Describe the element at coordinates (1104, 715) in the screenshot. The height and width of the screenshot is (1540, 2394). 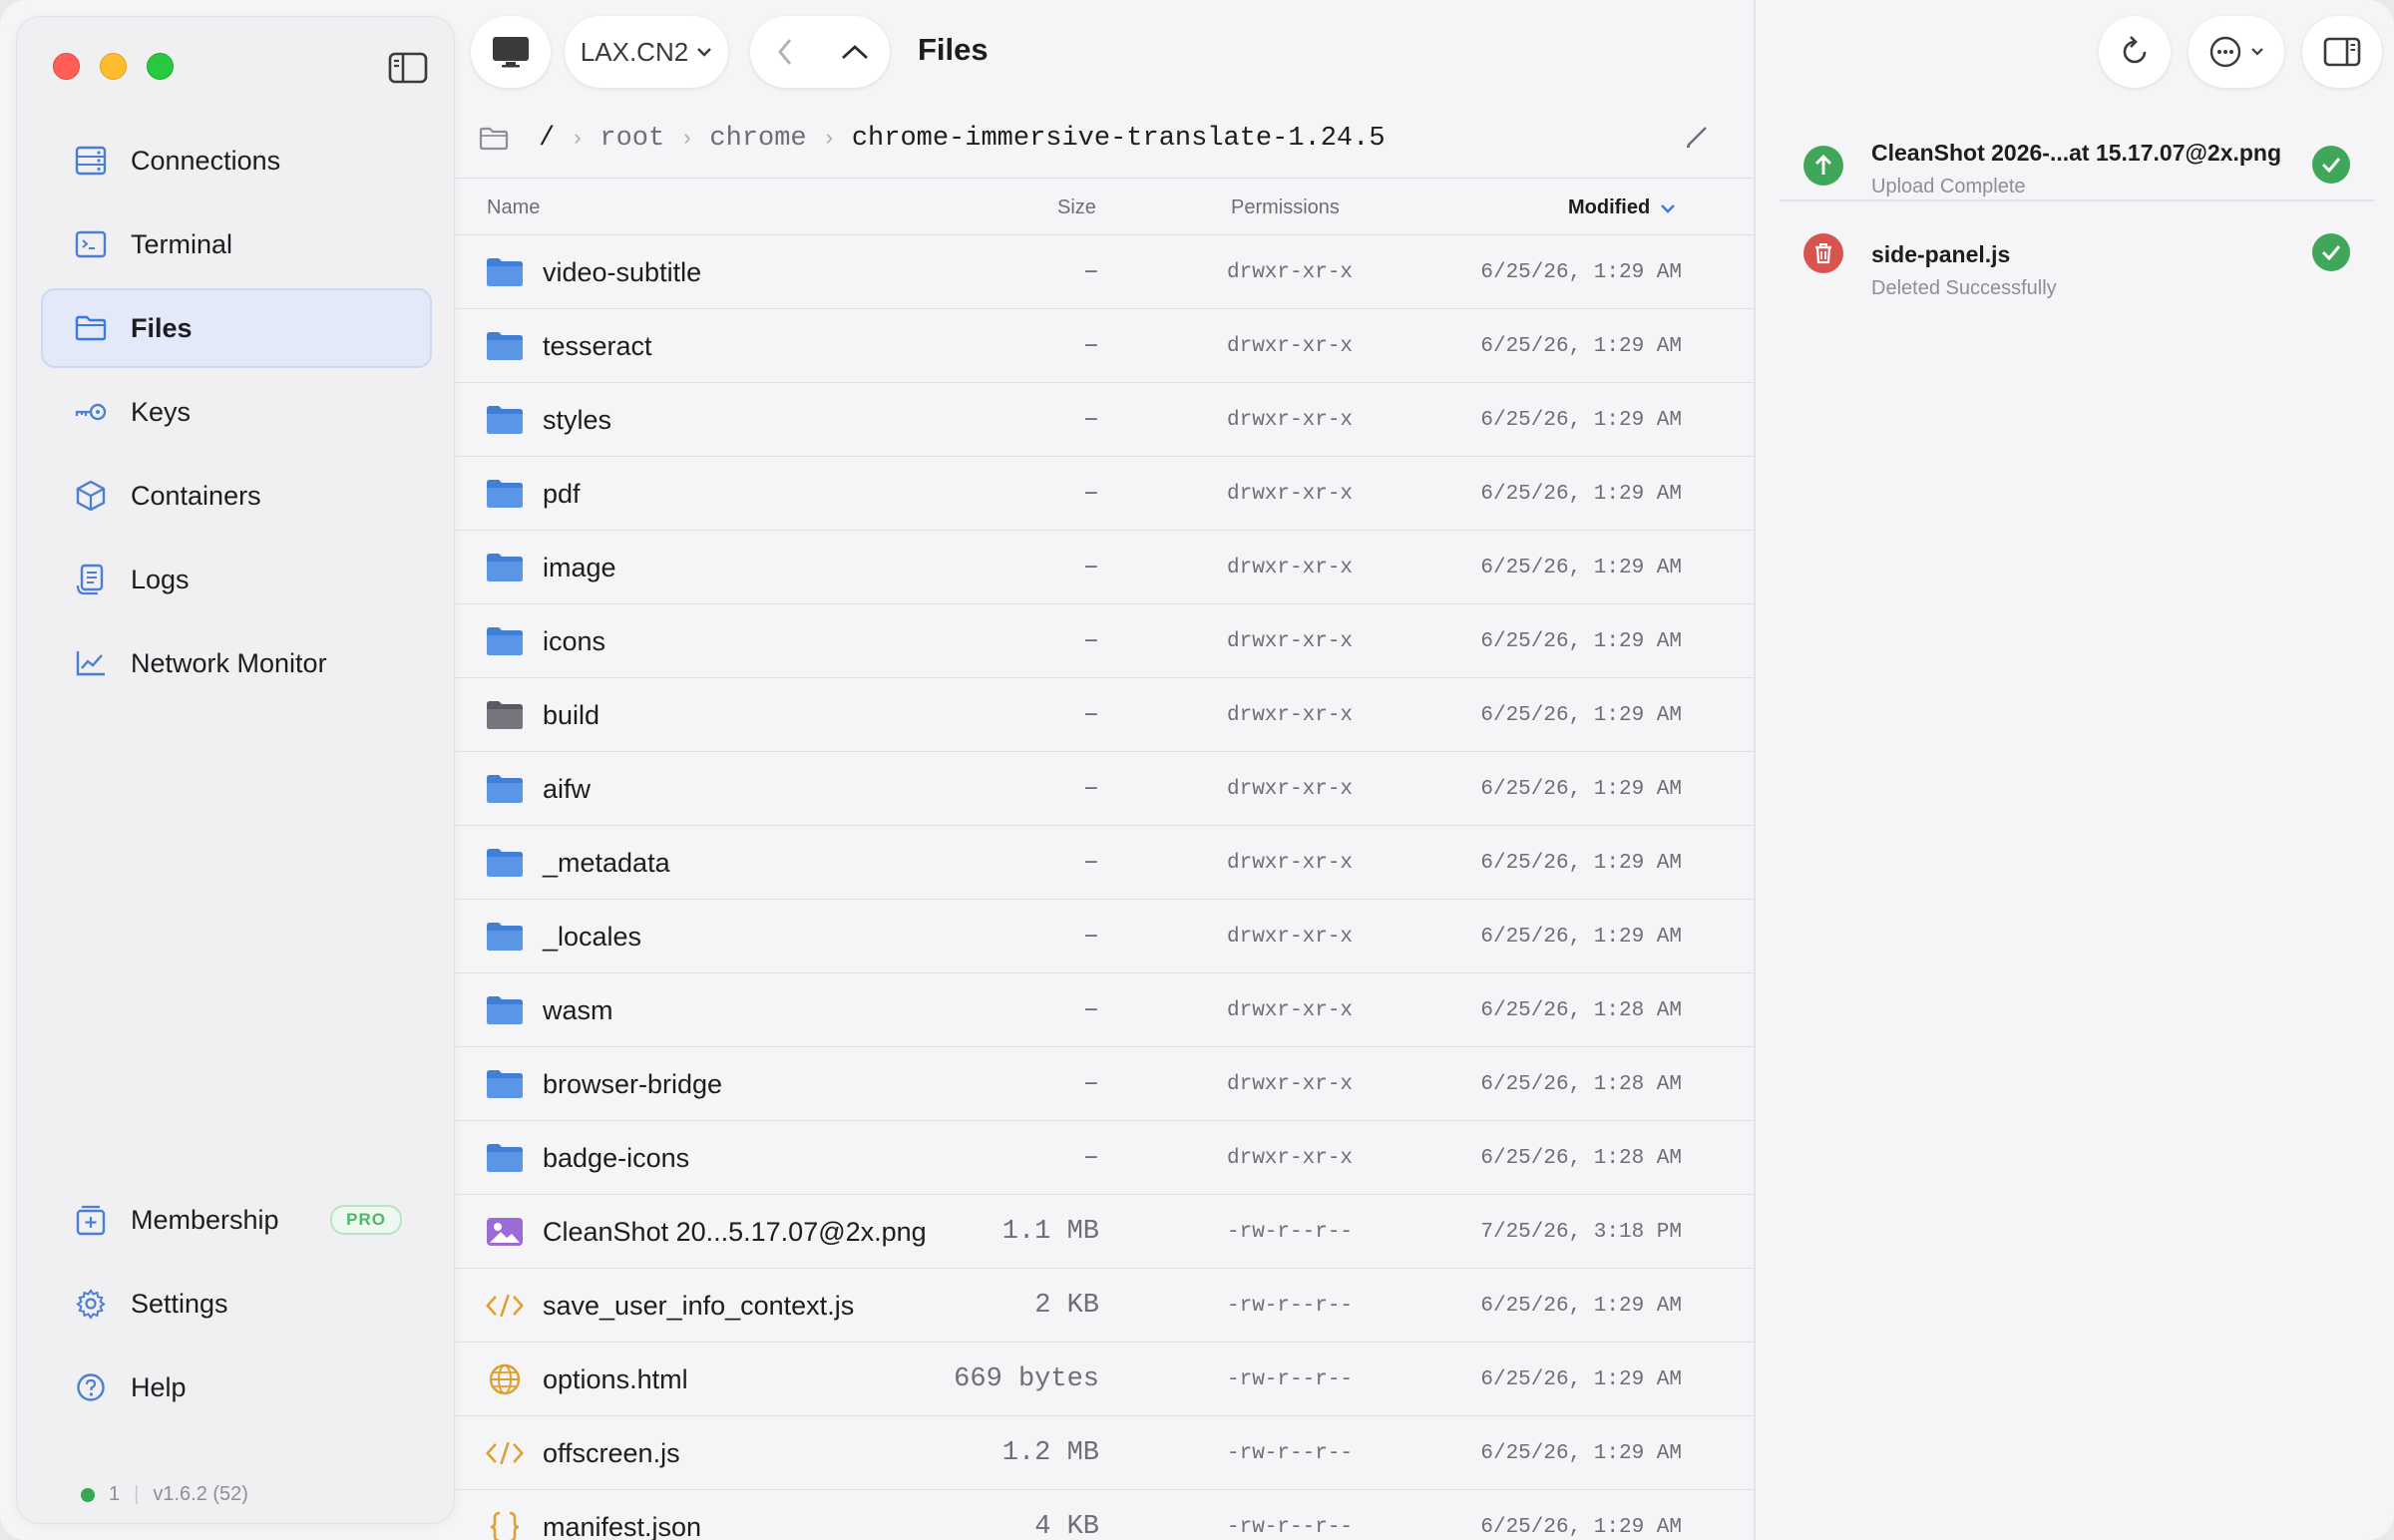
I see `table-row: build – drwxr-xr-x 6/25/26, 1:29 AM` at that location.